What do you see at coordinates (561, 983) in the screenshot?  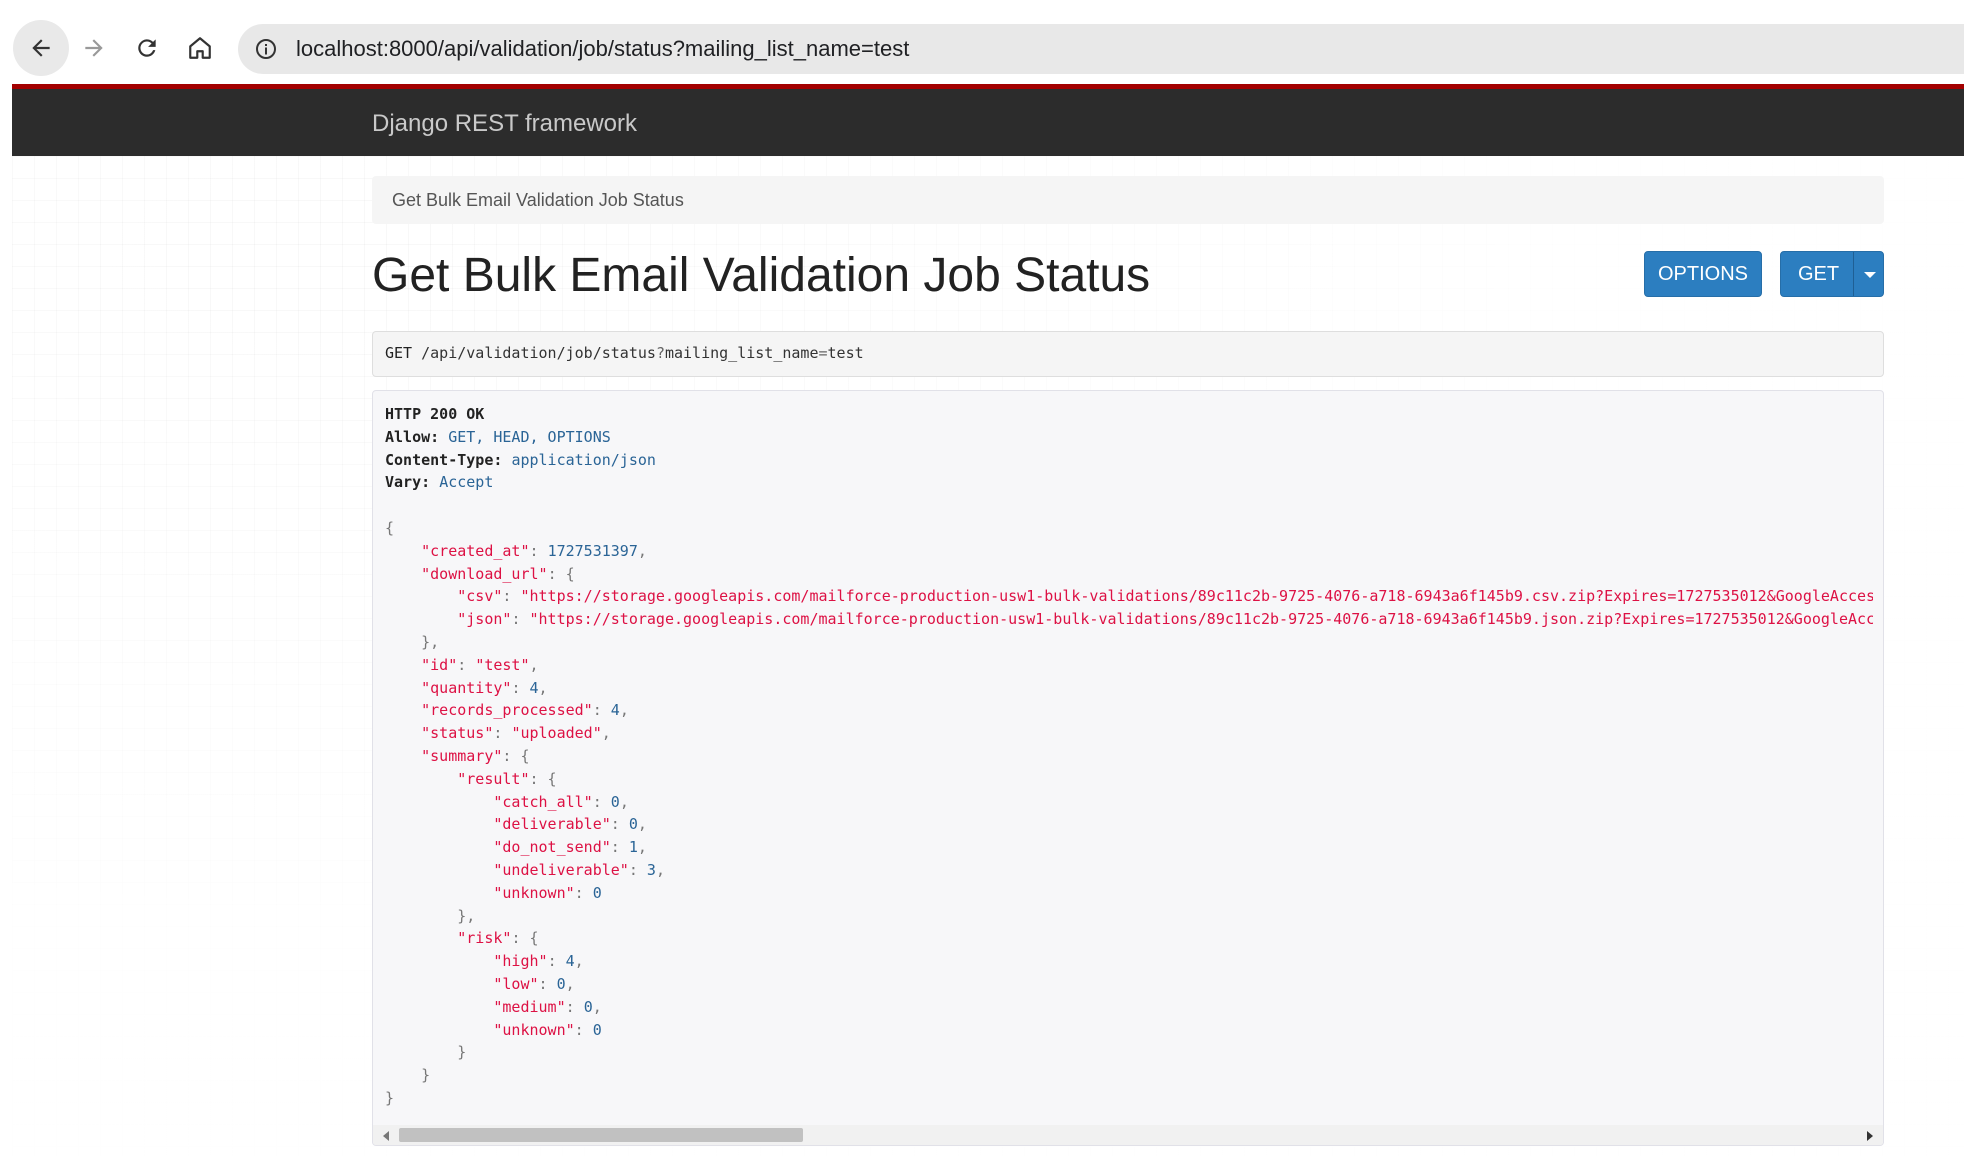 I see `json-risk-low: 0` at bounding box center [561, 983].